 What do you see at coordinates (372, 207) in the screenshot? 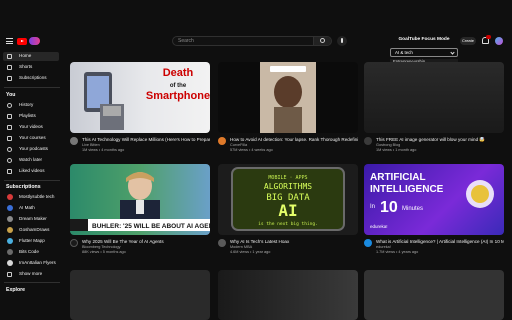
I see `thumb-text-in: In` at bounding box center [372, 207].